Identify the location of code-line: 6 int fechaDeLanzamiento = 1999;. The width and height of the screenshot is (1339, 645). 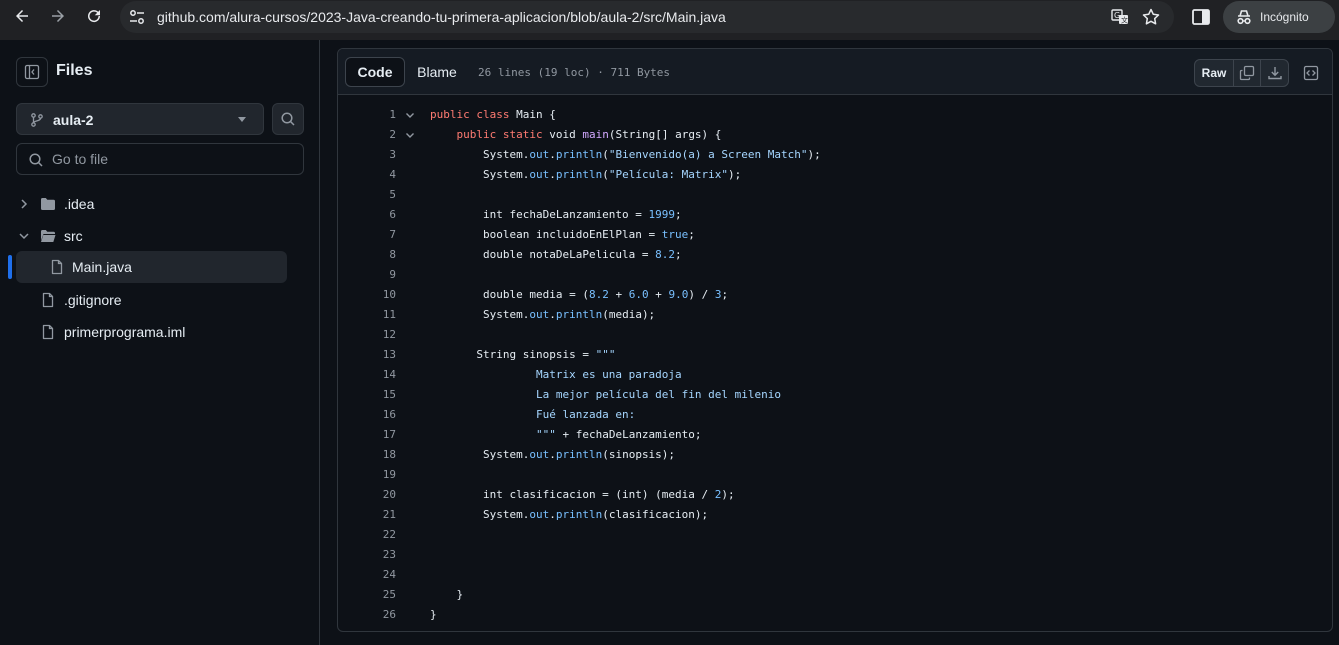
(835, 215).